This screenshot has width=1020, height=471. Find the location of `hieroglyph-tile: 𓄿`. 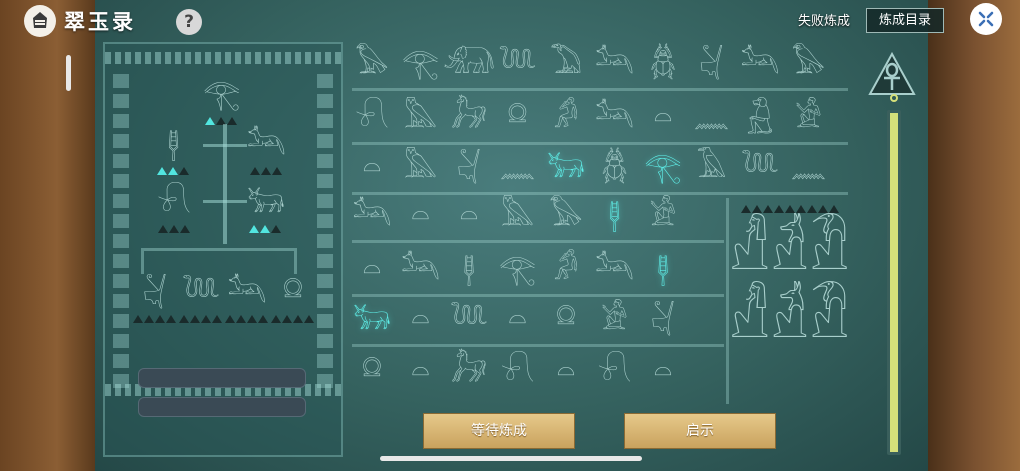

hieroglyph-tile: 𓄿 is located at coordinates (712, 168).